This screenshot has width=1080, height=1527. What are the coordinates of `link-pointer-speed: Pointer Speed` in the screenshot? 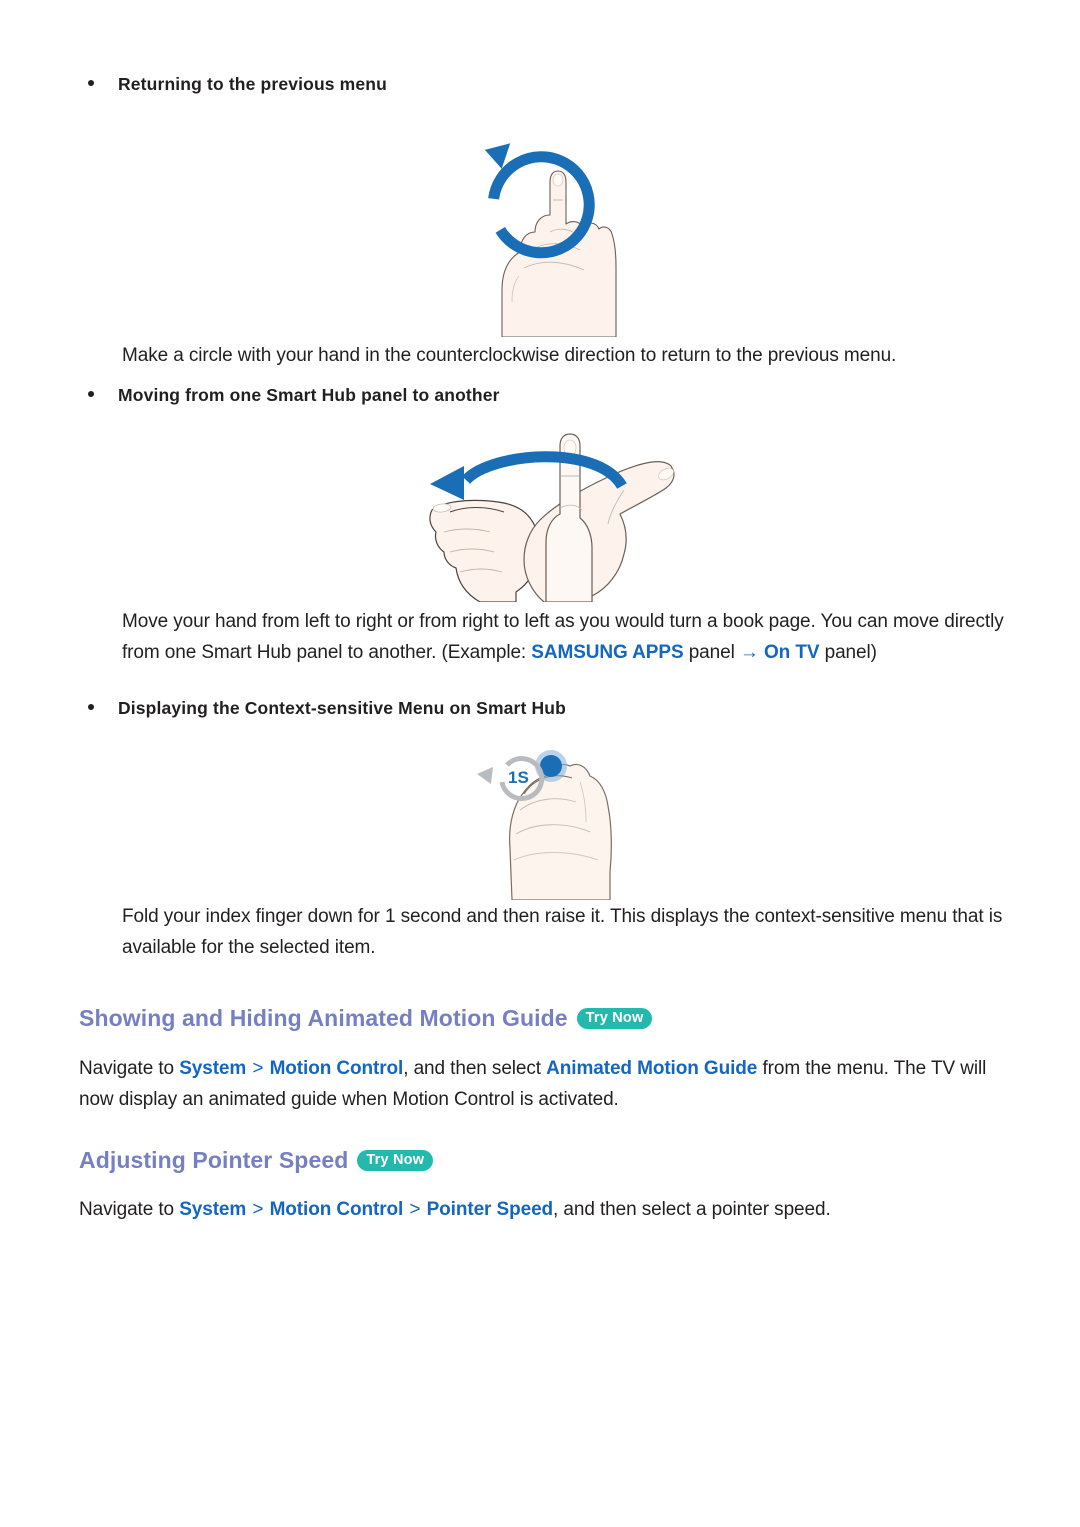 It's located at (490, 1209).